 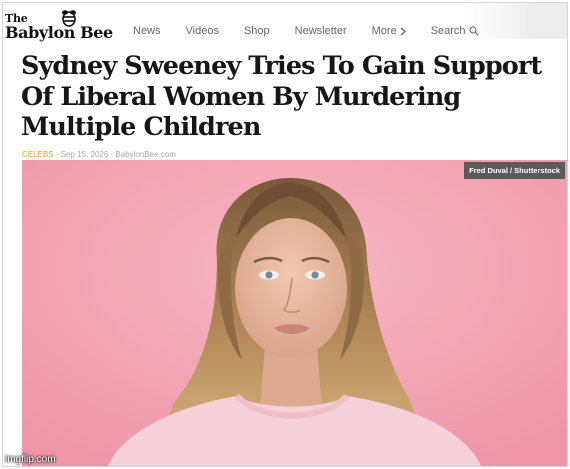 I want to click on article-meta: CELEBS · Sep 15, 2026 · BabylonBee.com, so click(x=99, y=154).